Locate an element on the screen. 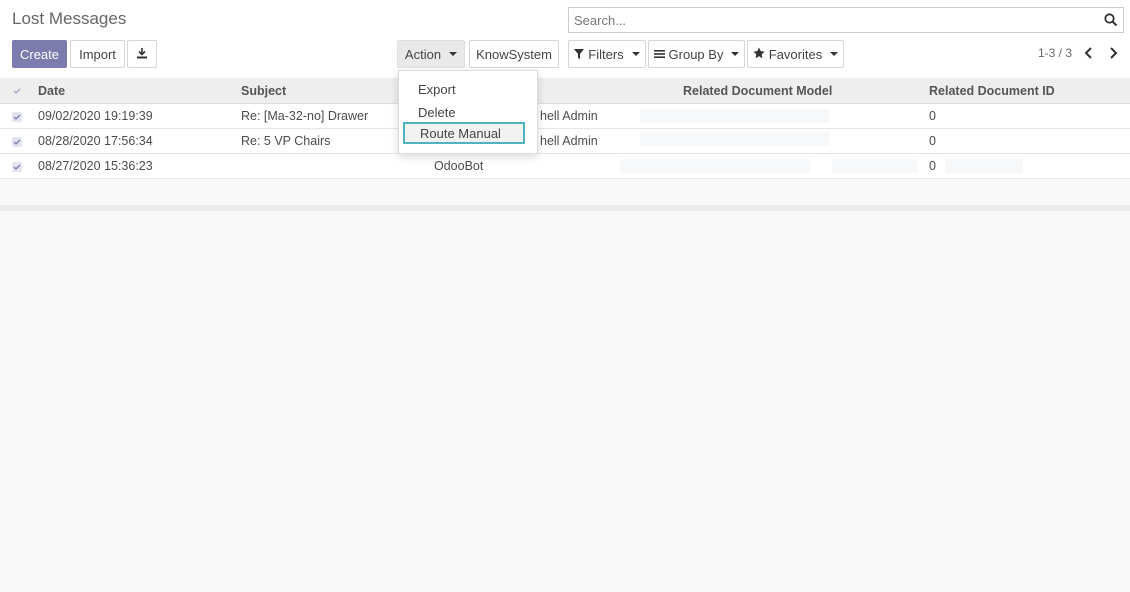  row-date: 08/28/2020 17:56:34 is located at coordinates (95, 141).